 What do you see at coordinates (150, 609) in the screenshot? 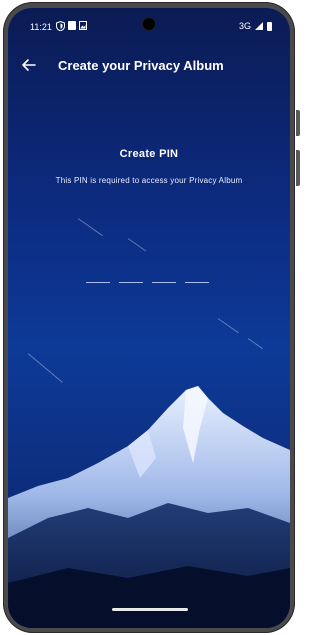
I see `home-indicator` at bounding box center [150, 609].